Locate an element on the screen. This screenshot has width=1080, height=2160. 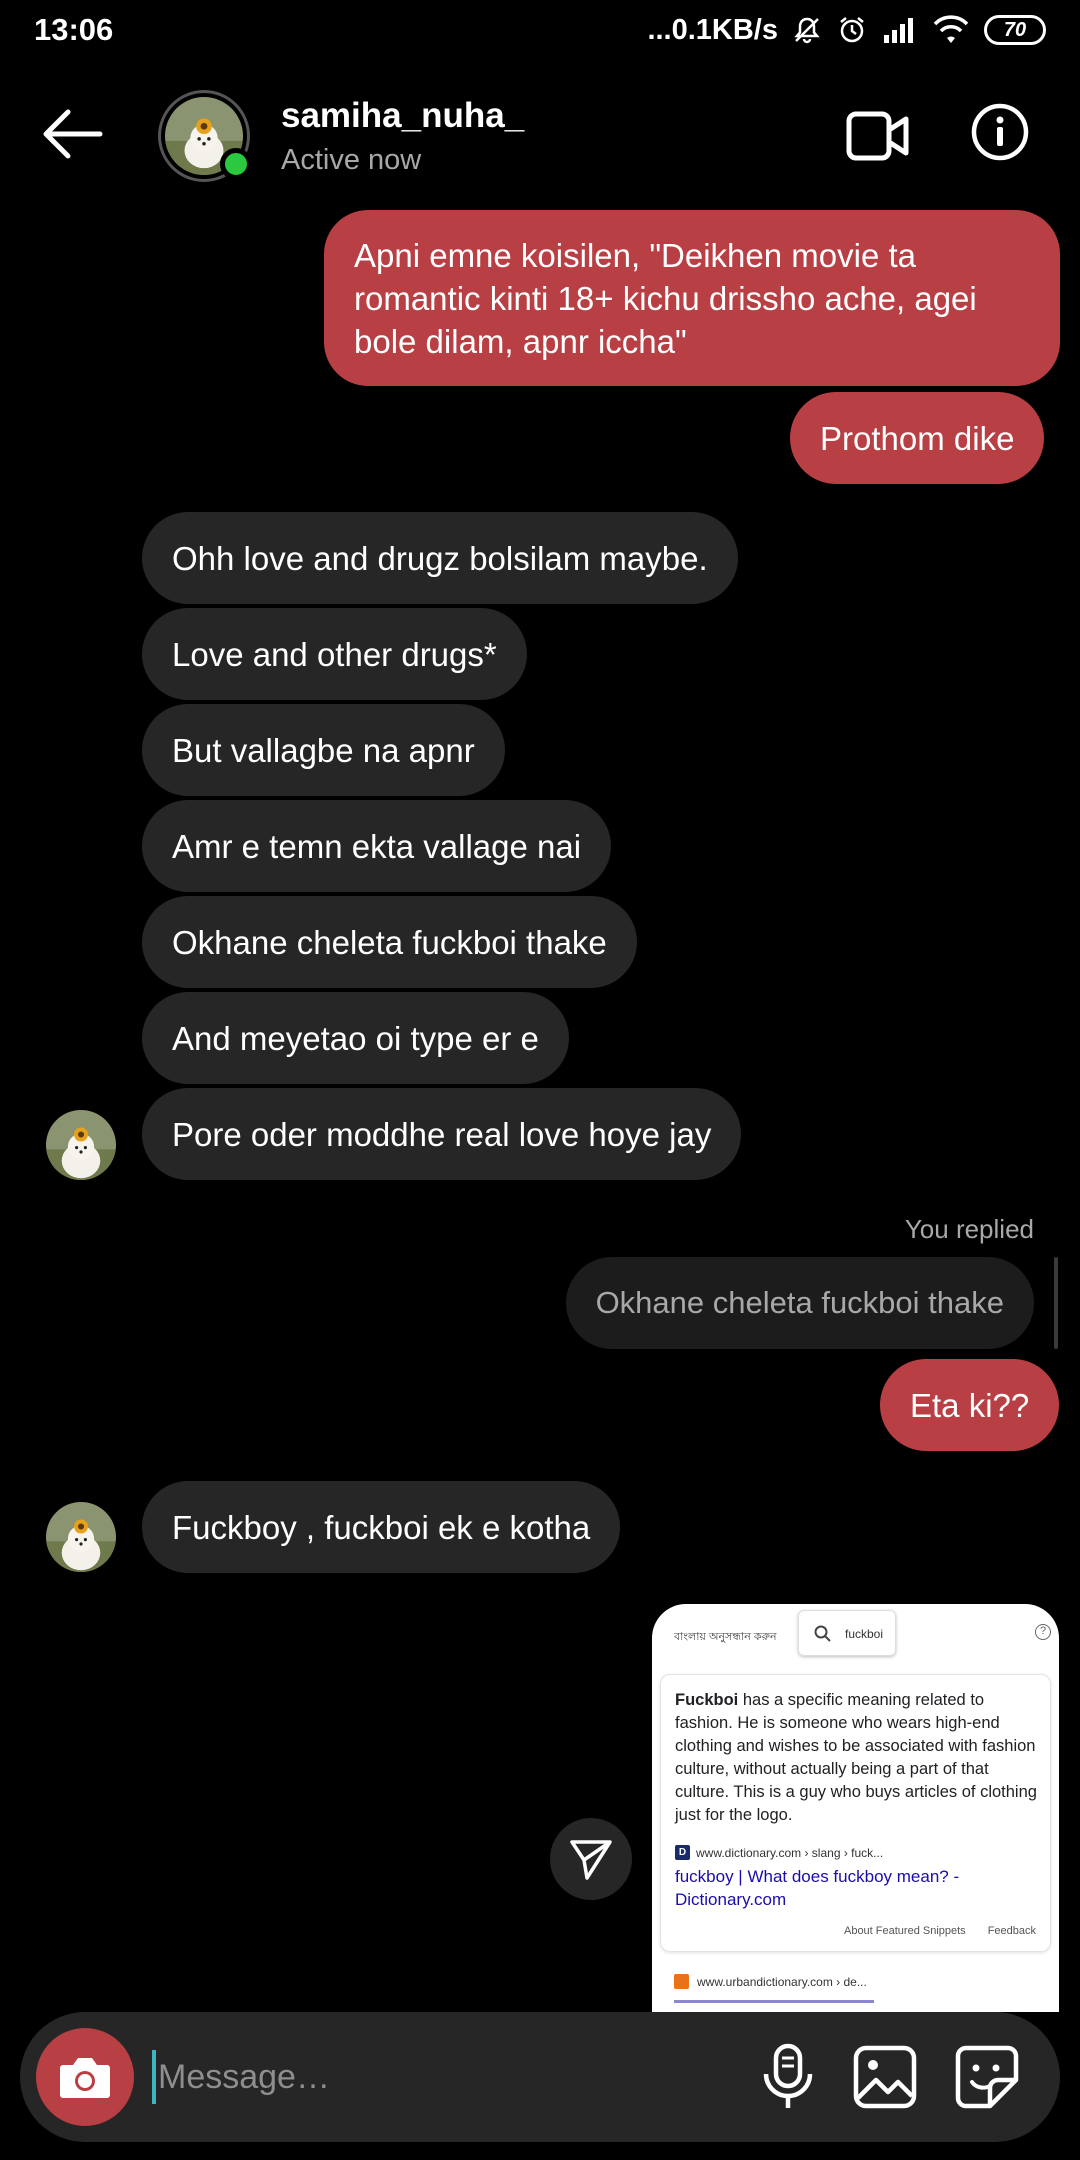
second-result-link is located at coordinates (774, 2006).